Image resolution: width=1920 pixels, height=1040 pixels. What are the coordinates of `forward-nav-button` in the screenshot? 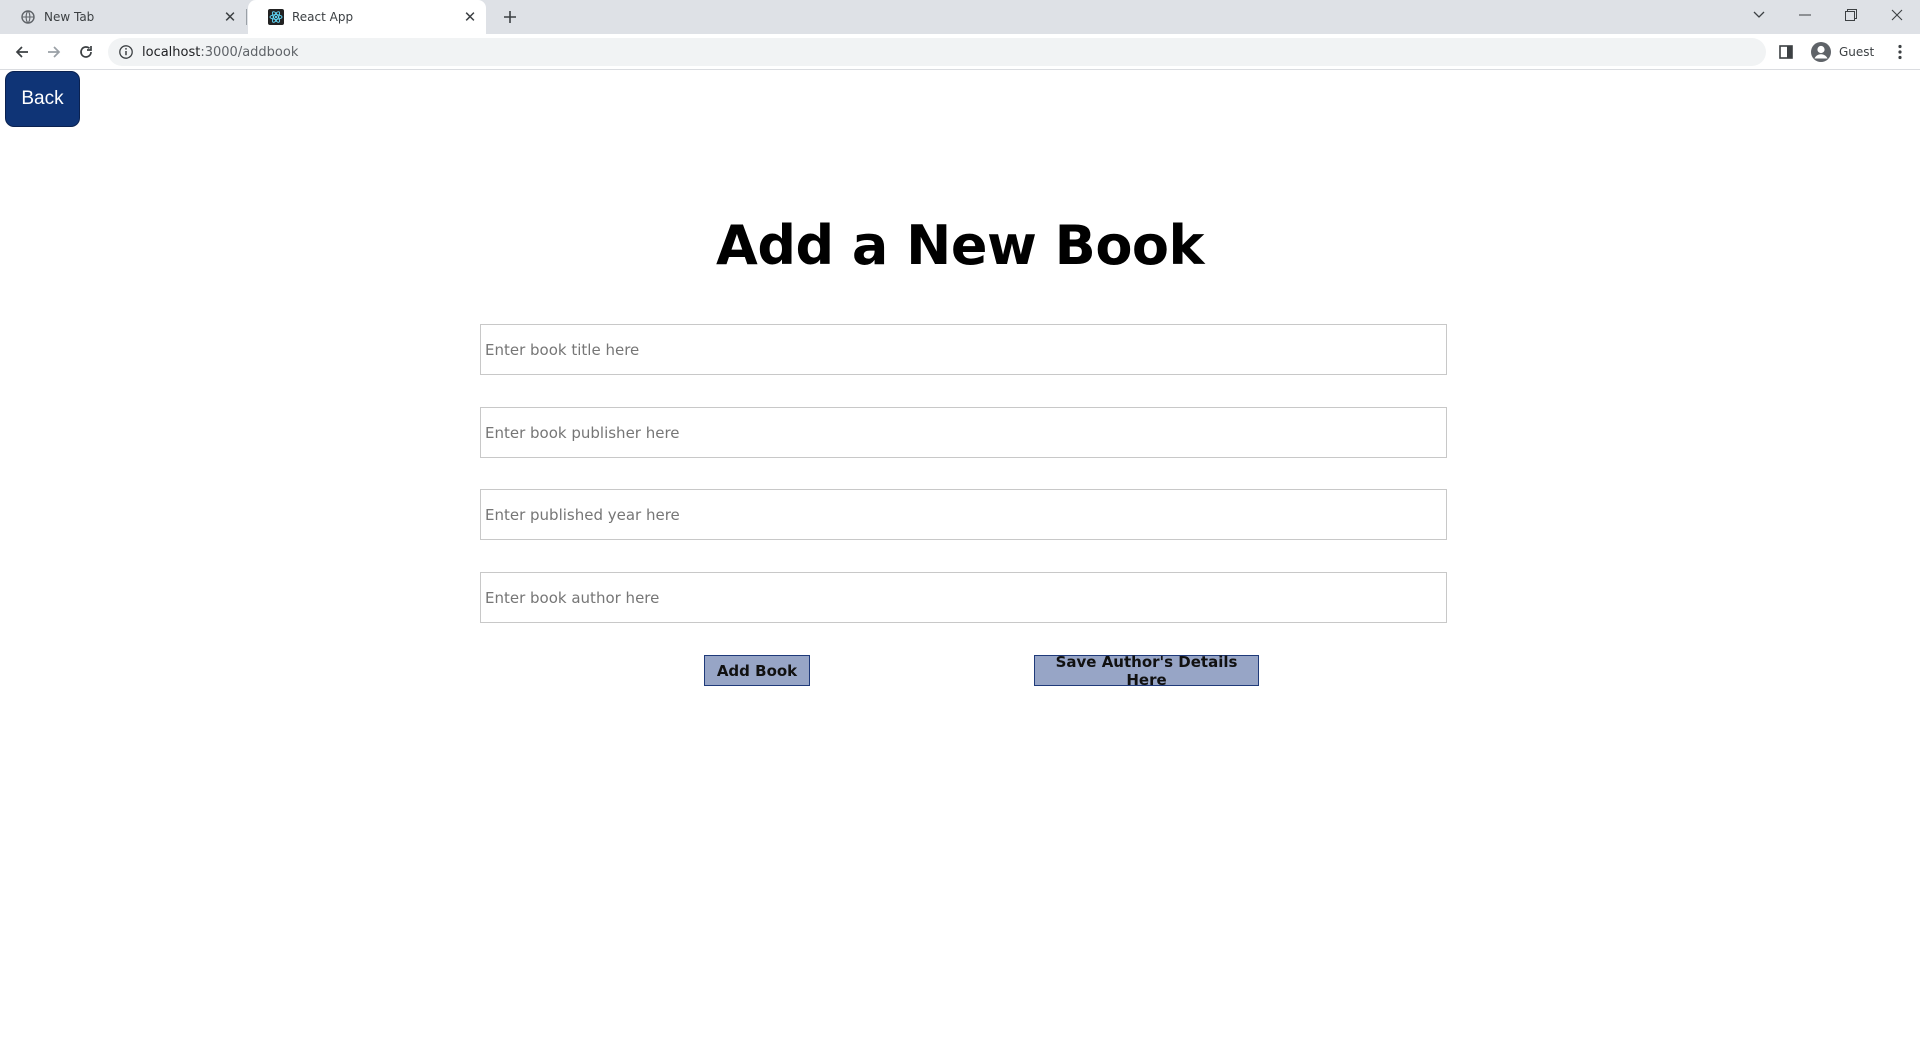 It's located at (54, 52).